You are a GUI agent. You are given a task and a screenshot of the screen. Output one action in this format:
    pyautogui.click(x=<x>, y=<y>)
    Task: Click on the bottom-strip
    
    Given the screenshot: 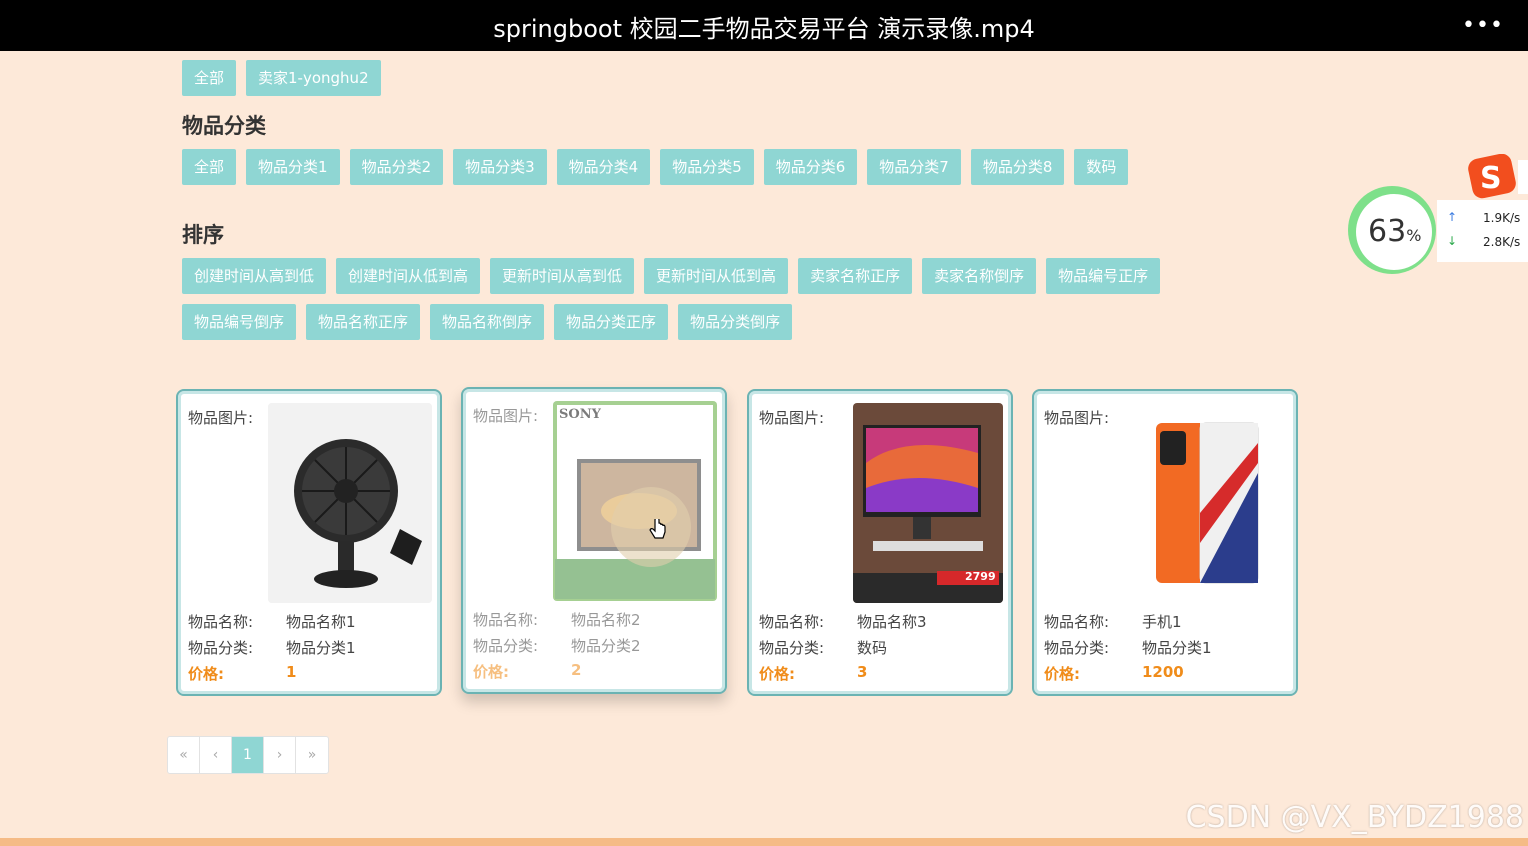 What is the action you would take?
    pyautogui.click(x=764, y=842)
    